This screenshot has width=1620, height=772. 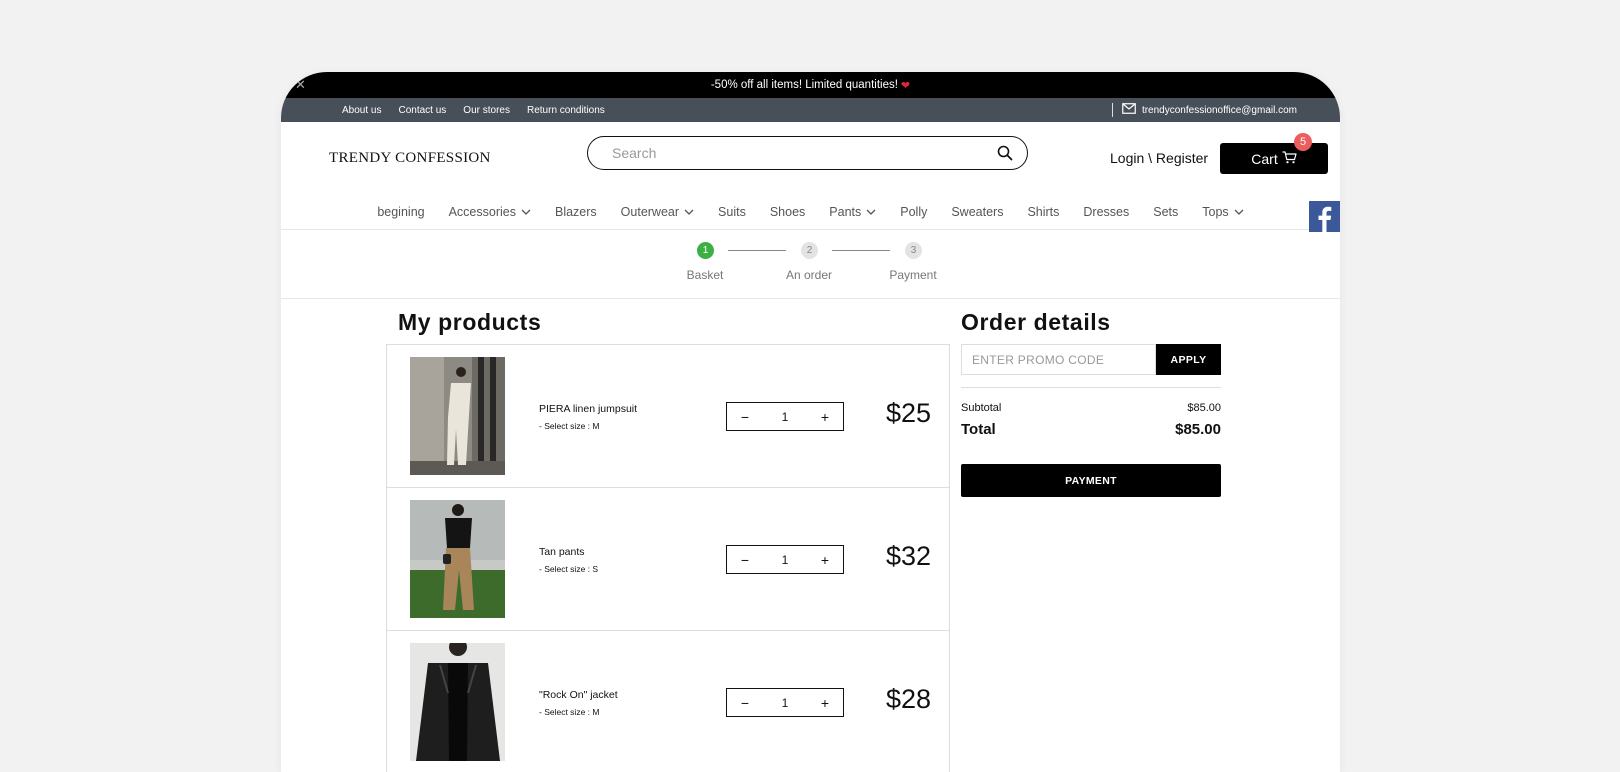 What do you see at coordinates (913, 275) in the screenshot?
I see `step-3-label: Payment` at bounding box center [913, 275].